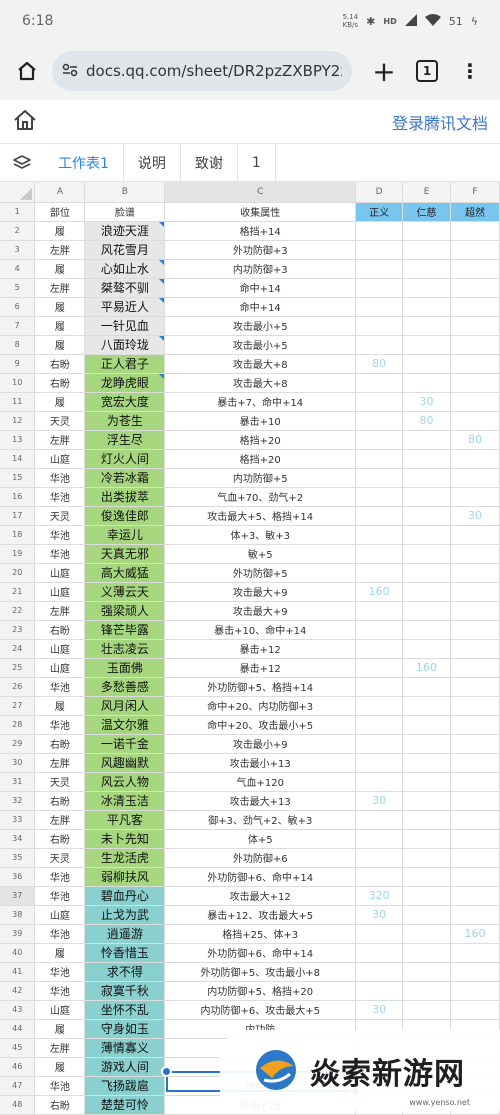  Describe the element at coordinates (260, 706) in the screenshot. I see `cell-attributes: 命中+20、内功防御+3` at that location.